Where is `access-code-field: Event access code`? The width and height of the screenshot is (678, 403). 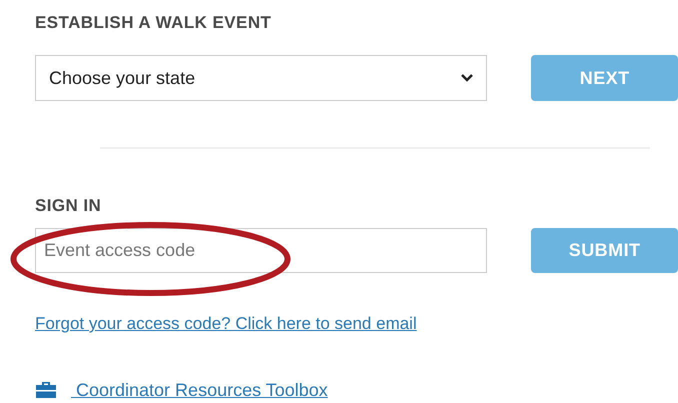
access-code-field: Event access code is located at coordinates (261, 250).